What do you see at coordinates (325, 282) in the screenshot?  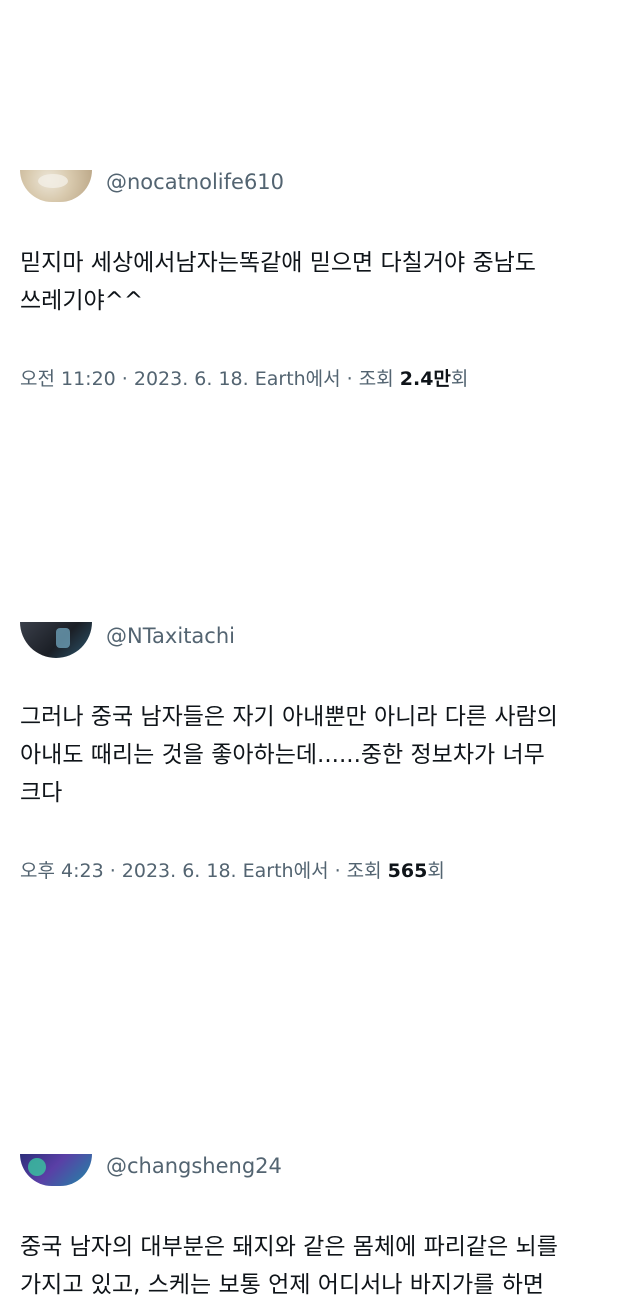 I see `tweet-text: 믿지마 세상에서남자는똑같애 믿으면 다칠거야 중남도 쓰레기야^^` at bounding box center [325, 282].